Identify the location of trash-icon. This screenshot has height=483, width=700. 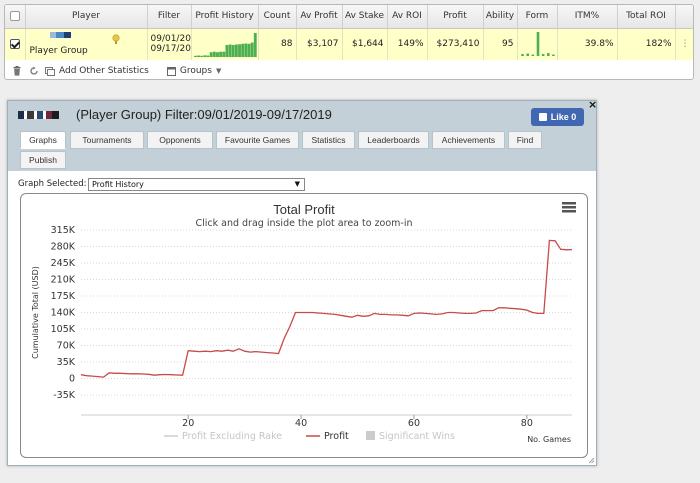
(17, 71).